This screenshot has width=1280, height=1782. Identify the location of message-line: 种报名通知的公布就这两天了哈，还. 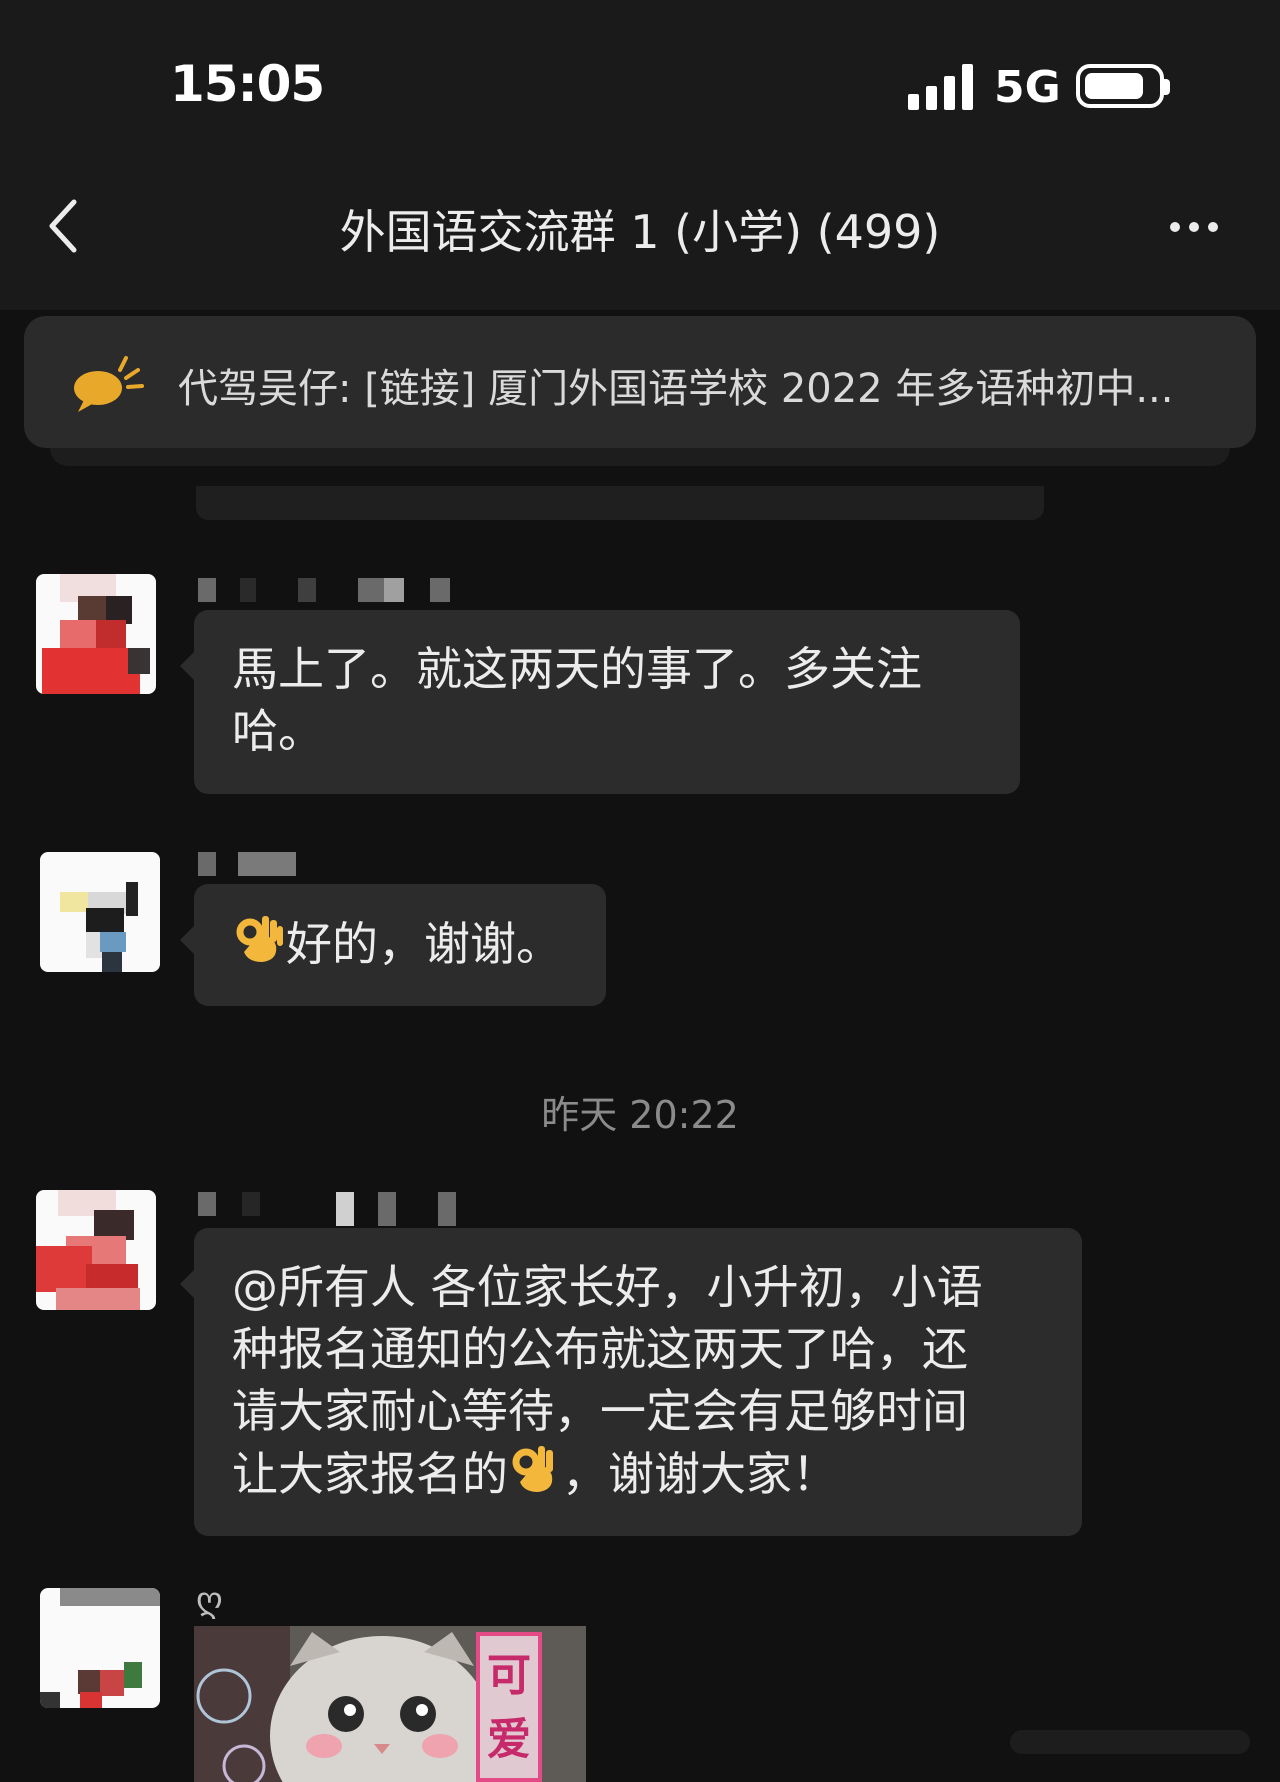
(600, 1349).